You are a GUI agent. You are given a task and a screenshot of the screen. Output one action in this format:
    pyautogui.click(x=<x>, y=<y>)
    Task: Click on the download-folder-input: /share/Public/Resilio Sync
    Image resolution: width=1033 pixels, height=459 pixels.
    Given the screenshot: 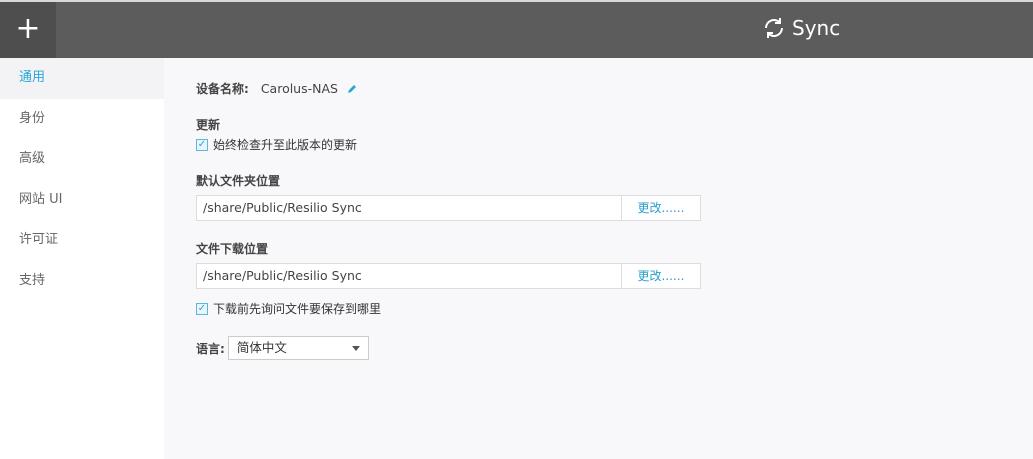 What is the action you would take?
    pyautogui.click(x=409, y=276)
    